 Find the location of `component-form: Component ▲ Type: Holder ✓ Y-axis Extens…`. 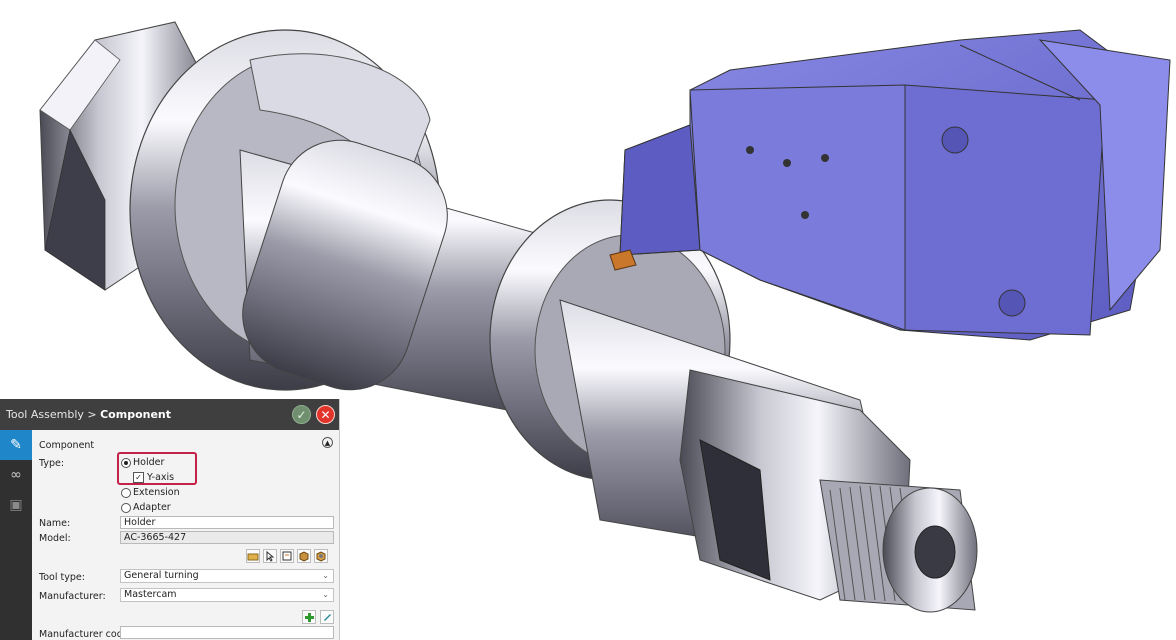

component-form: Component ▲ Type: Holder ✓ Y-axis Extens… is located at coordinates (185, 535).